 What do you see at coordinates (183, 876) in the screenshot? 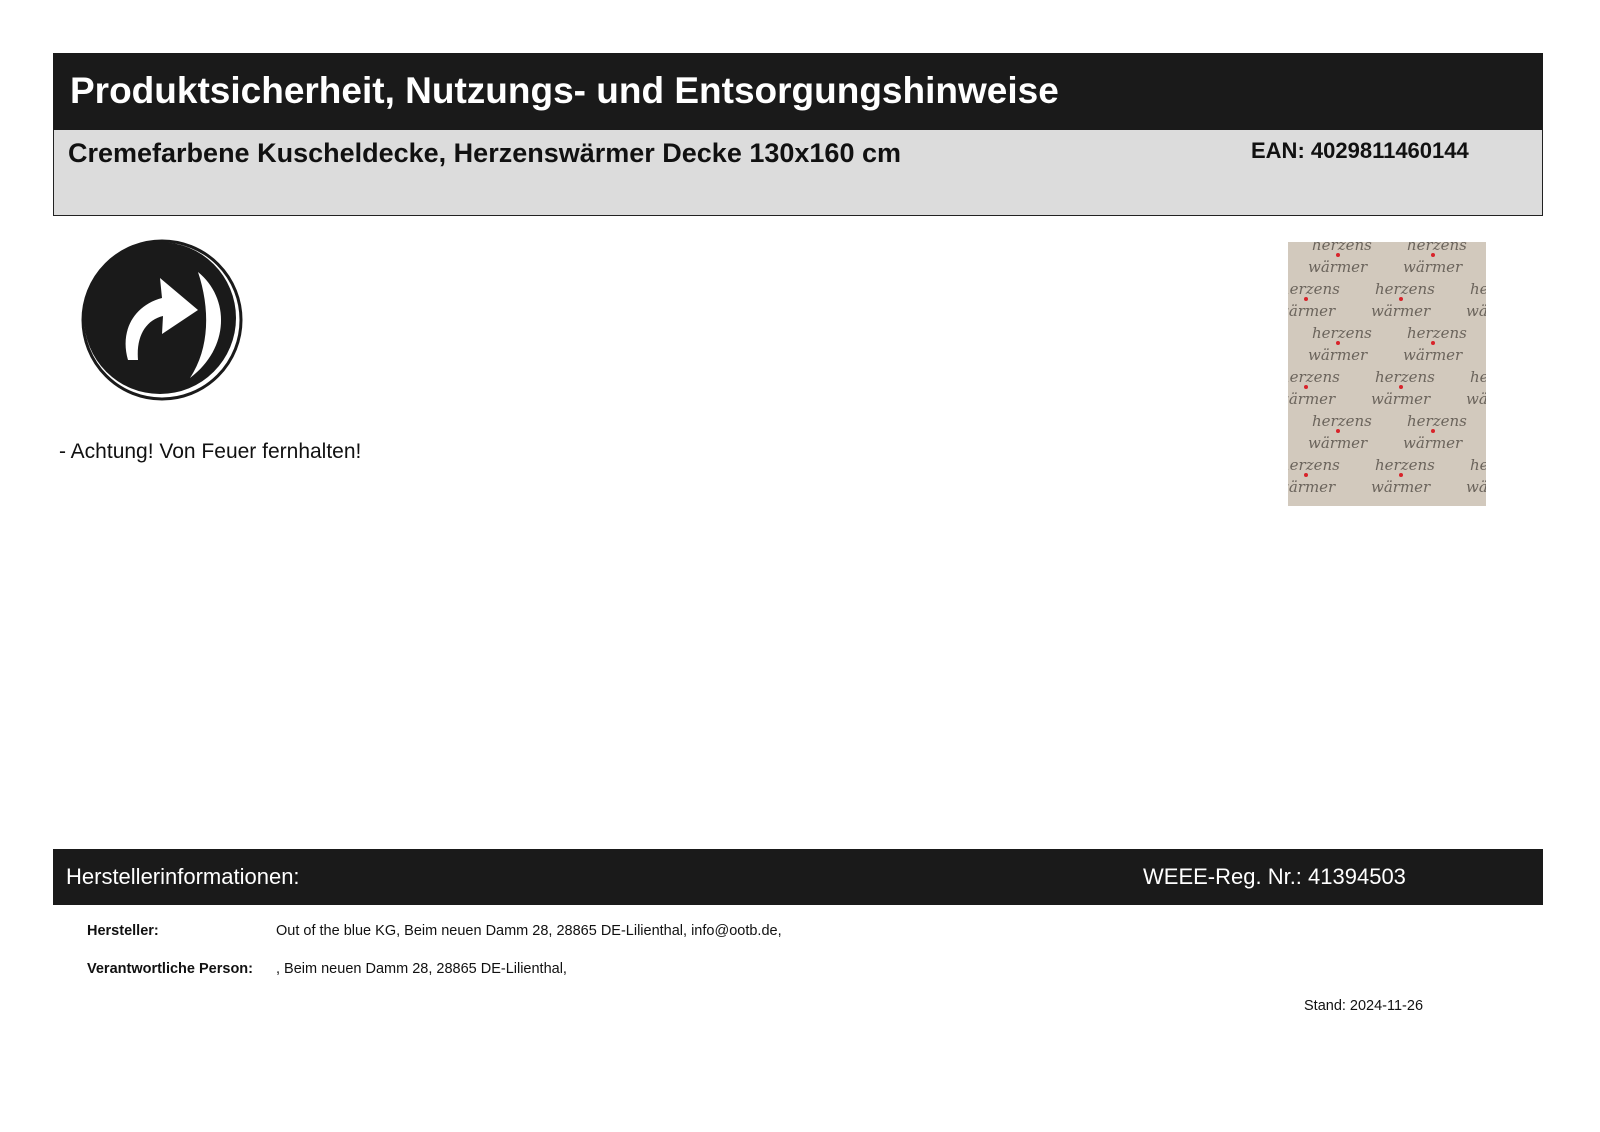
I see `manufacturer-heading: Herstellerinformationen:` at bounding box center [183, 876].